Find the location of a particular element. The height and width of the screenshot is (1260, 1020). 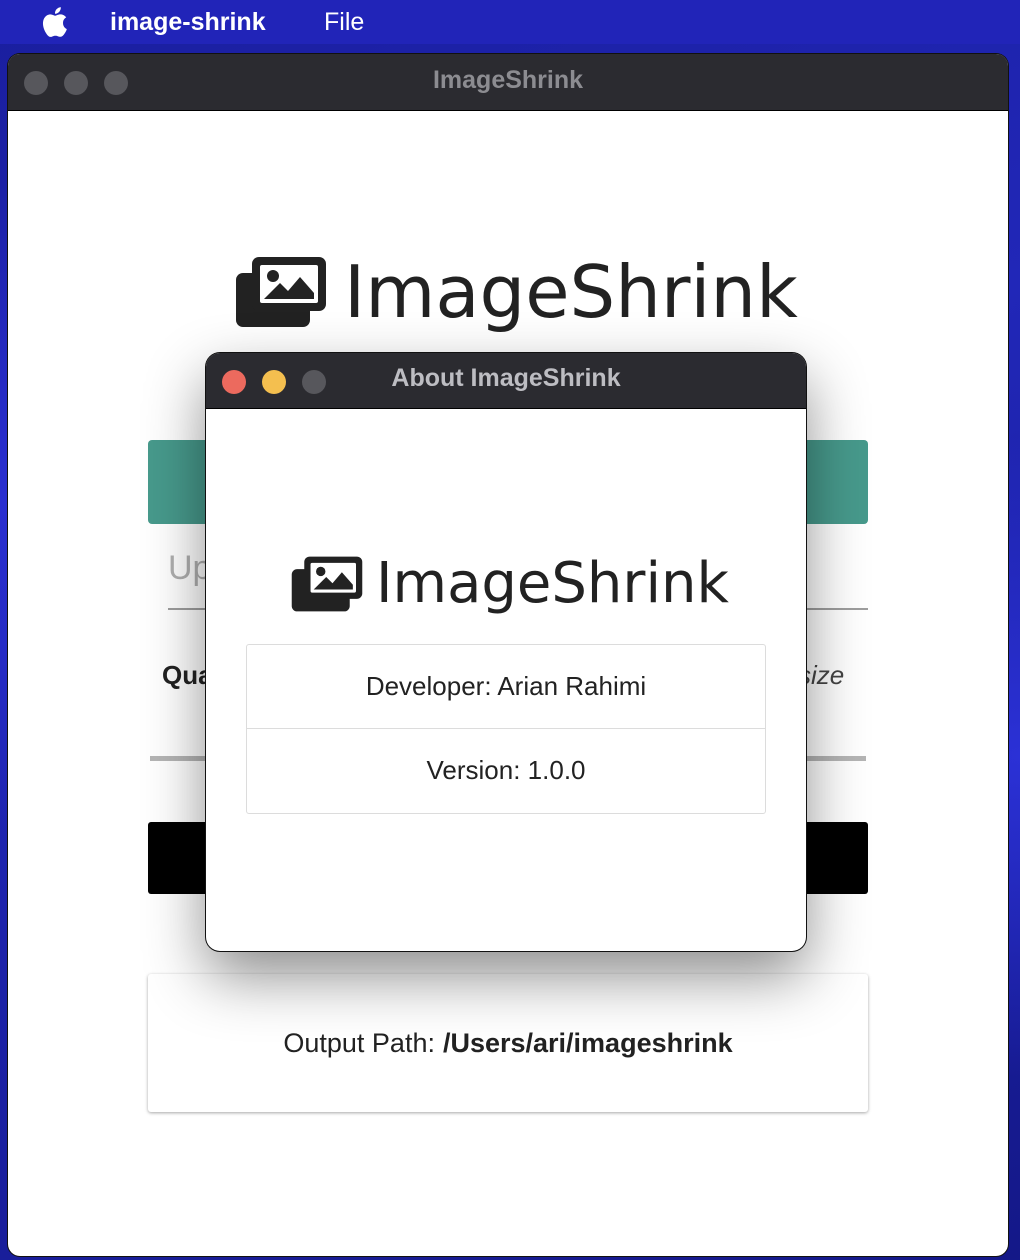

about-info-list: Developer: Arian Rahimi Version: 1.0.0 is located at coordinates (506, 729).